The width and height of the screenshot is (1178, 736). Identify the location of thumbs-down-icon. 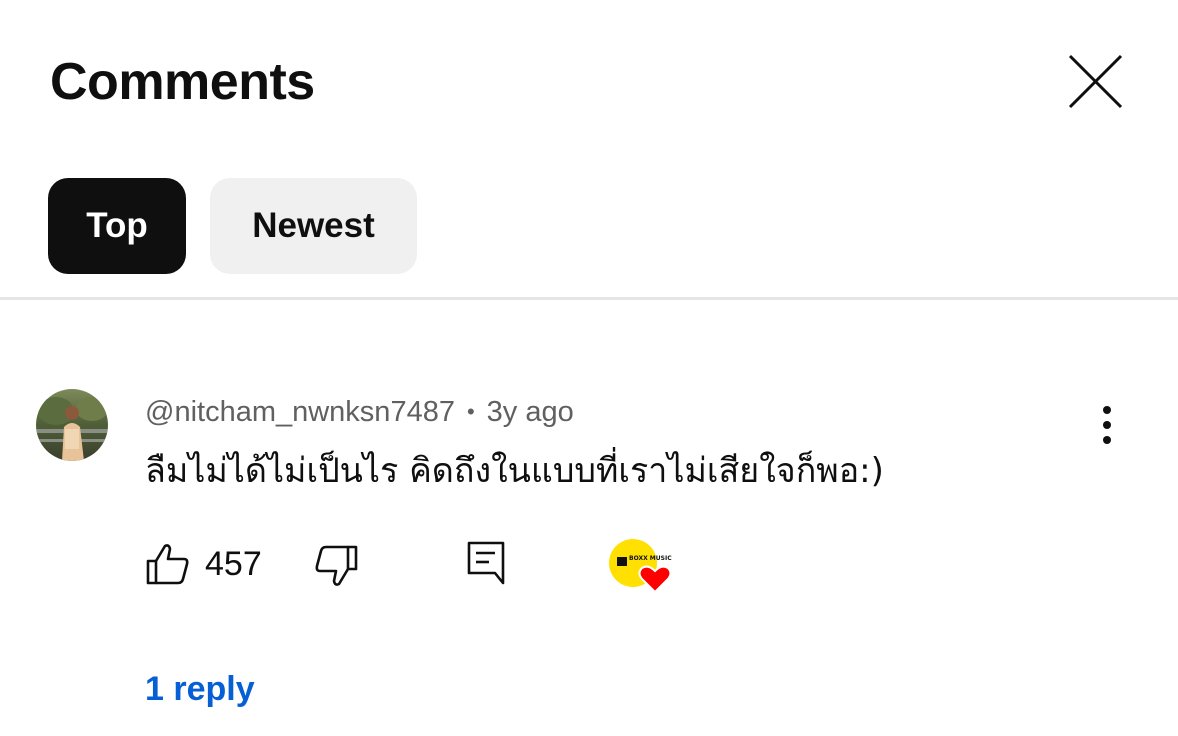
(336, 565).